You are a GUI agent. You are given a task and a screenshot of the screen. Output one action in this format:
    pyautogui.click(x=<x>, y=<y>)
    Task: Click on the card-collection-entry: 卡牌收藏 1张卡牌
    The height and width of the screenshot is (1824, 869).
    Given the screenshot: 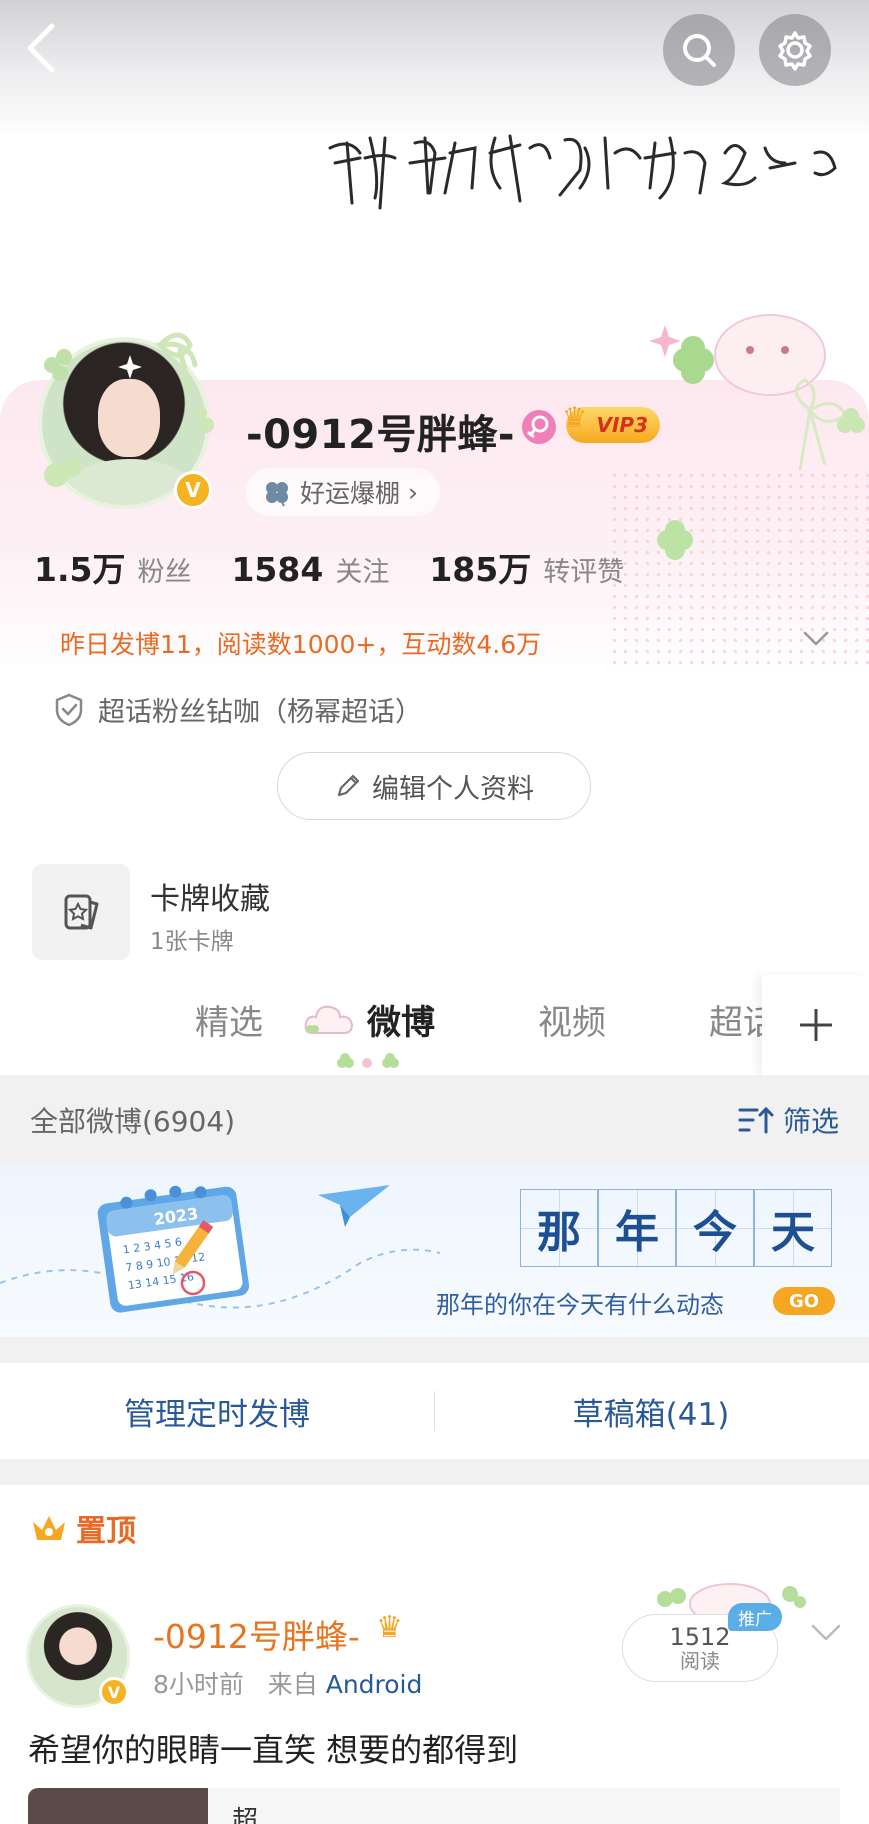 What is the action you would take?
    pyautogui.click(x=232, y=912)
    